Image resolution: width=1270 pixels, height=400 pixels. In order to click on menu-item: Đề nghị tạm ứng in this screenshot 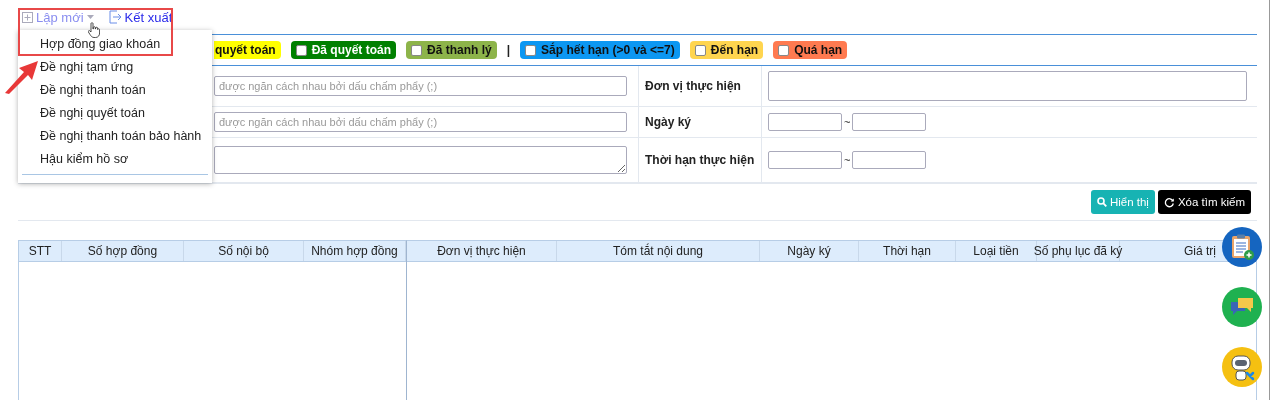, I will do `click(115, 67)`.